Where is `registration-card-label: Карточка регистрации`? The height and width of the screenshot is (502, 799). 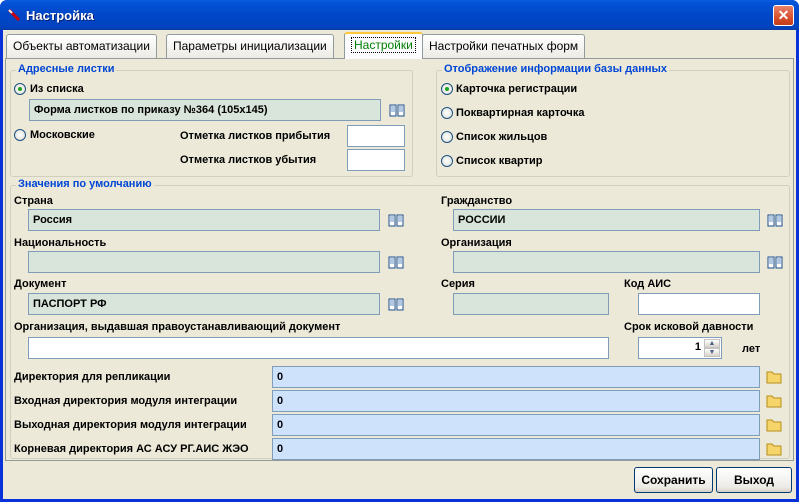 registration-card-label: Карточка регистрации is located at coordinates (517, 89).